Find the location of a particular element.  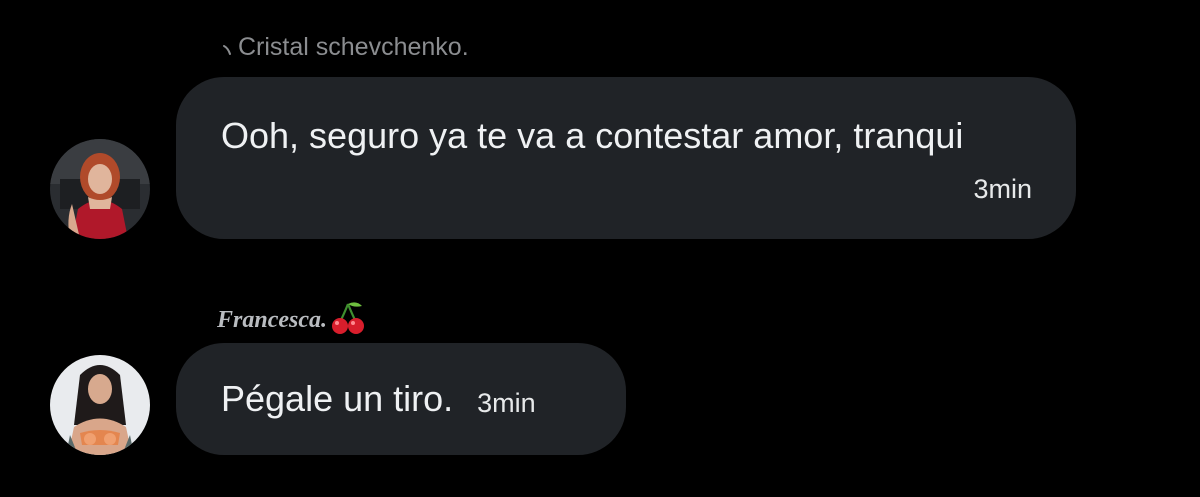

message-bubble: Pégale un tiro. 3min is located at coordinates (401, 399).